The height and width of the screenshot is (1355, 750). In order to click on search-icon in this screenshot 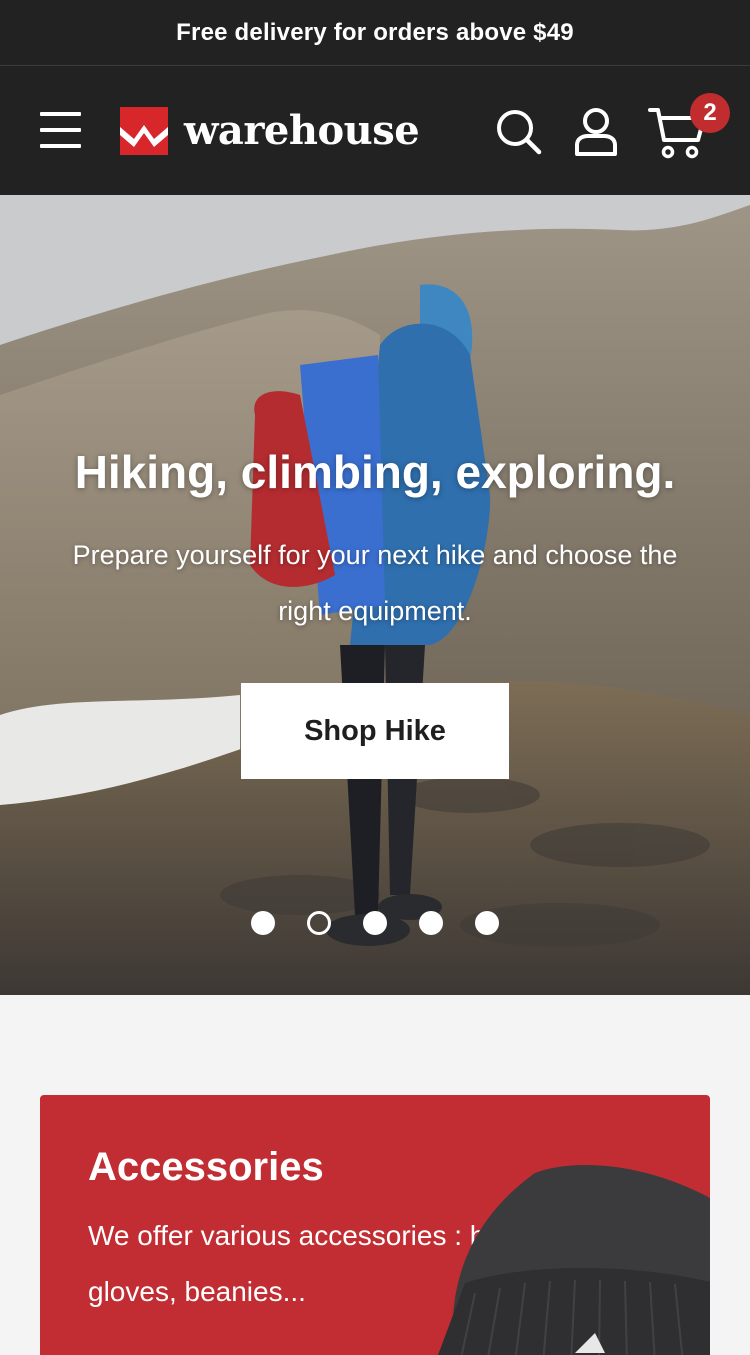, I will do `click(519, 132)`.